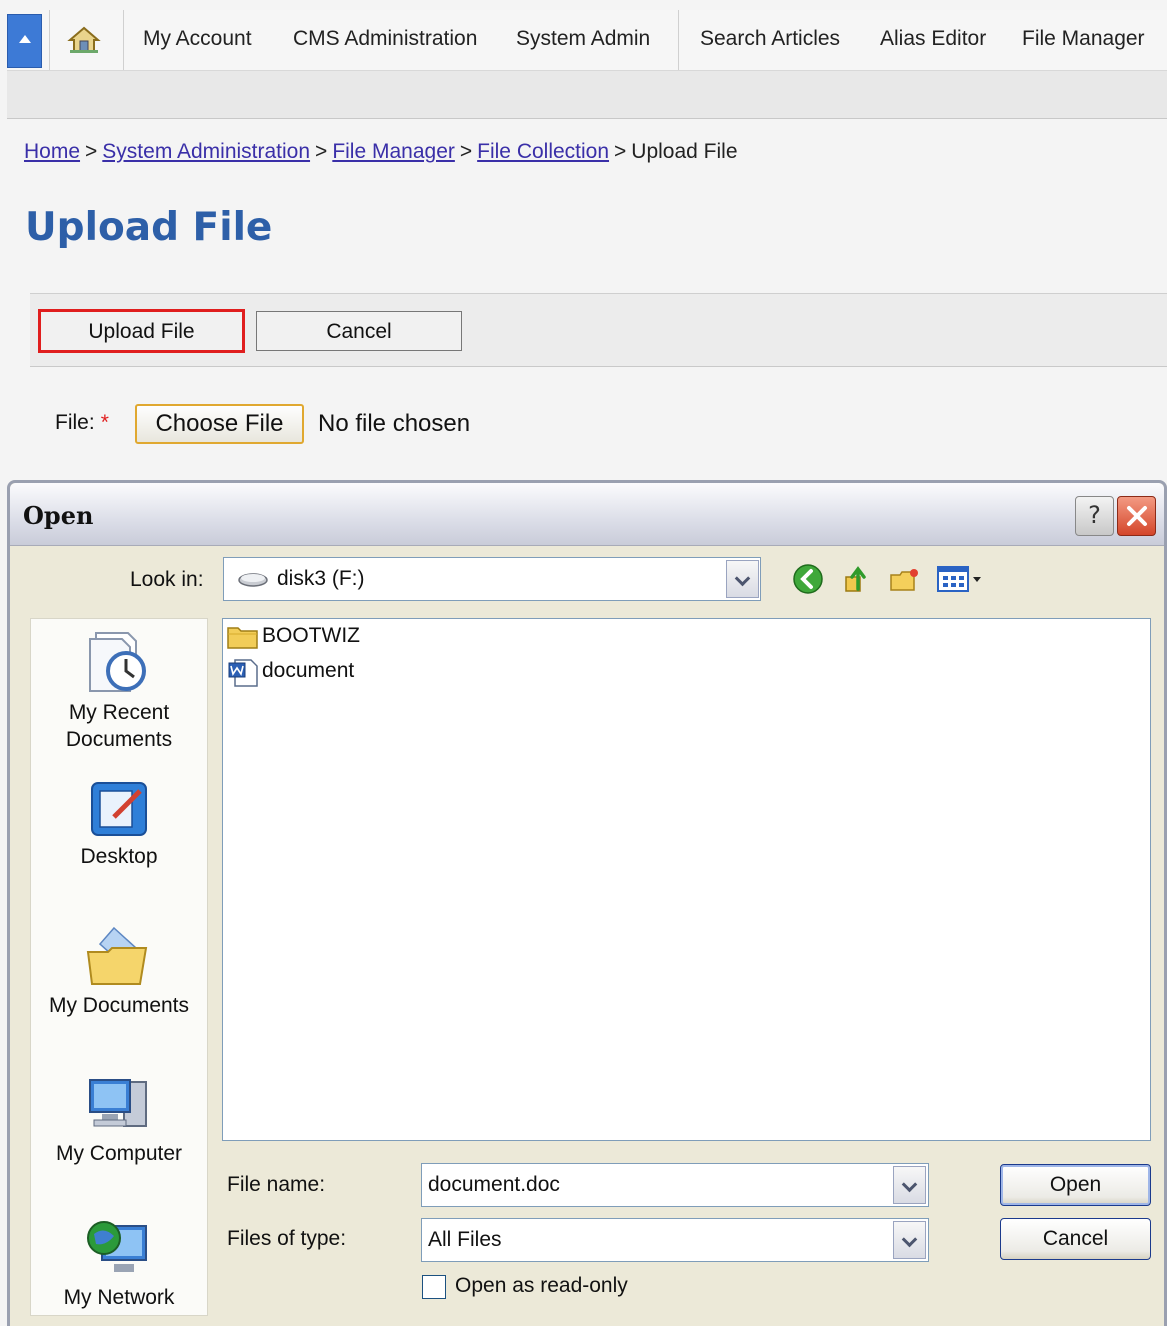  Describe the element at coordinates (219, 424) in the screenshot. I see `choose-file-button: Choose File` at that location.